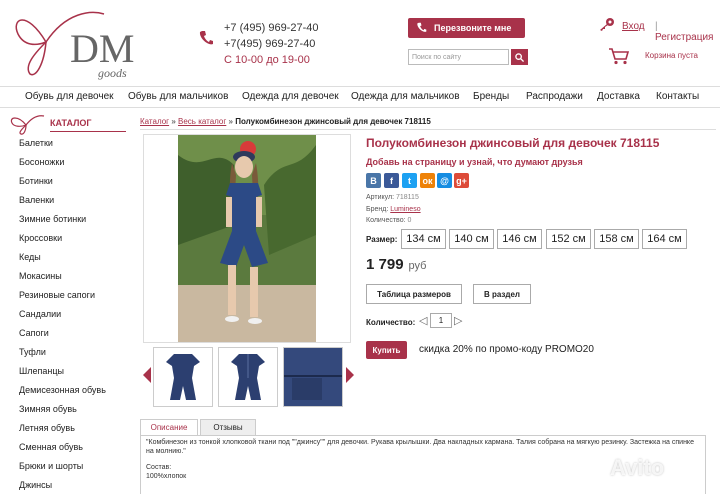 This screenshot has height=494, width=720. What do you see at coordinates (154, 121) in the screenshot?
I see `breadcrumb-catalog: Каталог` at bounding box center [154, 121].